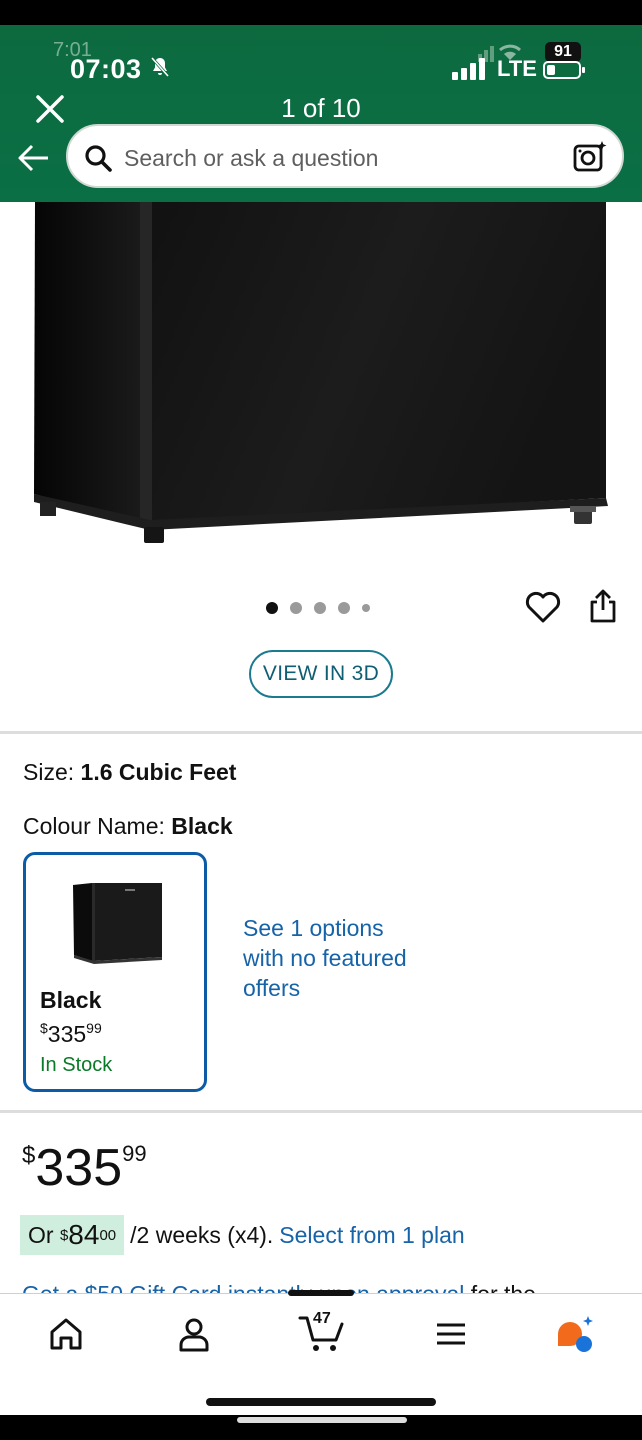 The image size is (642, 1440). I want to click on colour-row: Colour Name: Black, so click(128, 826).